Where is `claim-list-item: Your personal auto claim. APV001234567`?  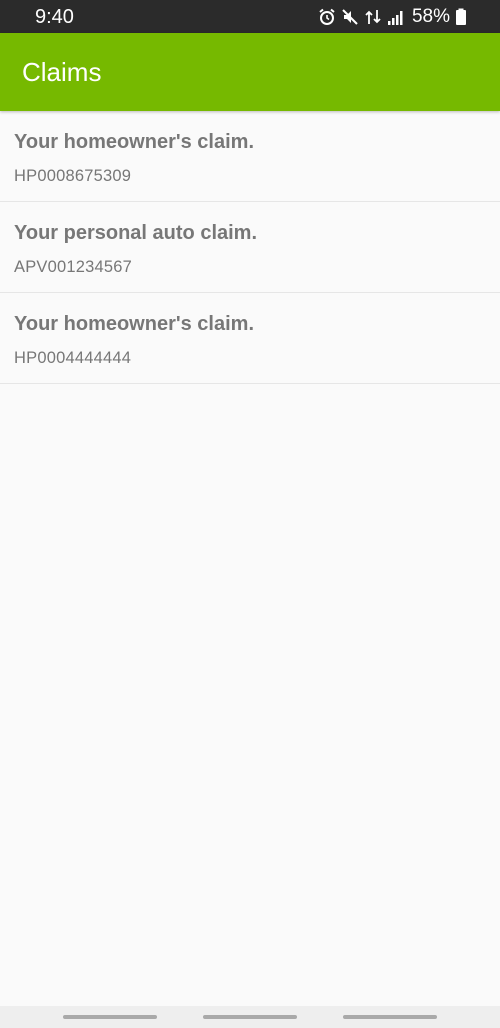 claim-list-item: Your personal auto claim. APV001234567 is located at coordinates (250, 247).